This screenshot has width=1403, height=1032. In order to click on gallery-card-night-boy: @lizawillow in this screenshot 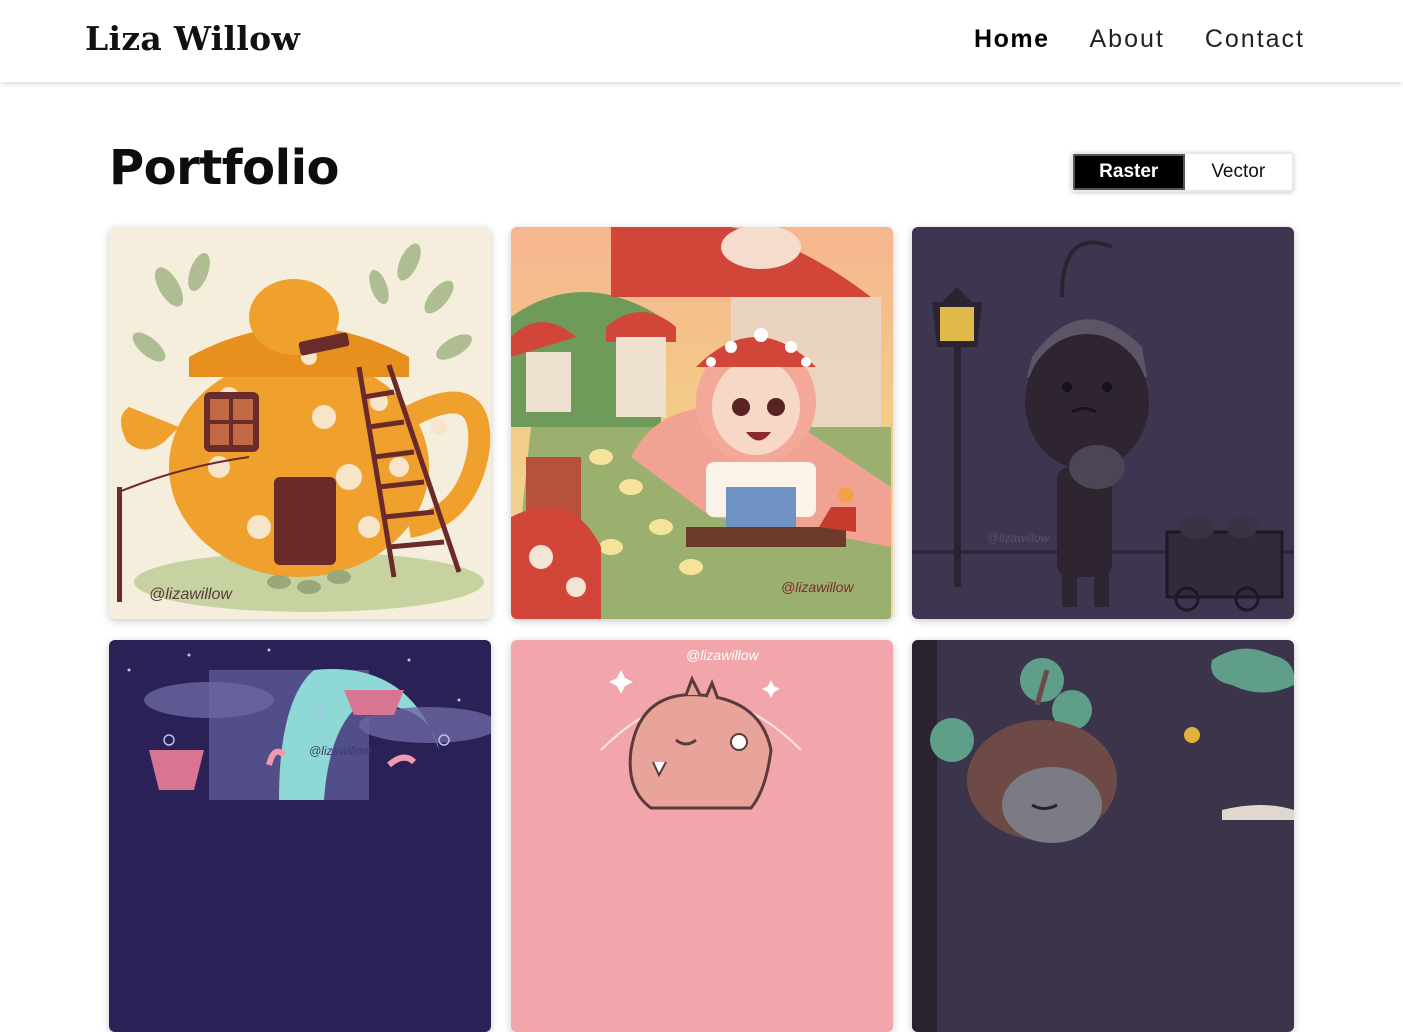, I will do `click(1103, 423)`.